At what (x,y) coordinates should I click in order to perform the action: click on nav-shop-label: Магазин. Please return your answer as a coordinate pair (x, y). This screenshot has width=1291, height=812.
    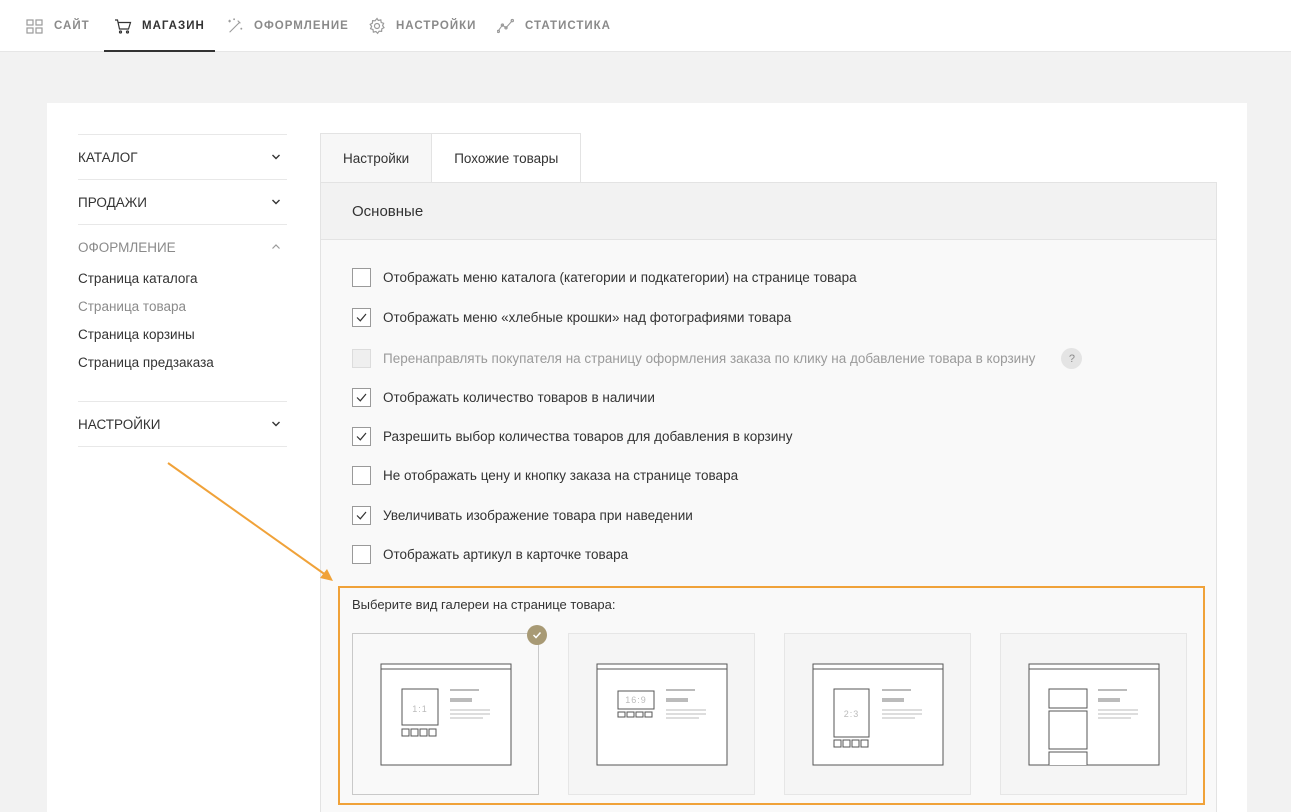
    Looking at the image, I should click on (173, 26).